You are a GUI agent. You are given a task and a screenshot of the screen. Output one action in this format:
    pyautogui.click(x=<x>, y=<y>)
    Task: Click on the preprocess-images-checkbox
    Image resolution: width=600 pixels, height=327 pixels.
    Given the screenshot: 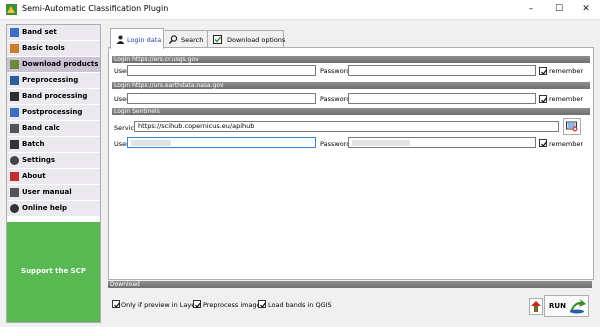 What is the action you would take?
    pyautogui.click(x=197, y=304)
    